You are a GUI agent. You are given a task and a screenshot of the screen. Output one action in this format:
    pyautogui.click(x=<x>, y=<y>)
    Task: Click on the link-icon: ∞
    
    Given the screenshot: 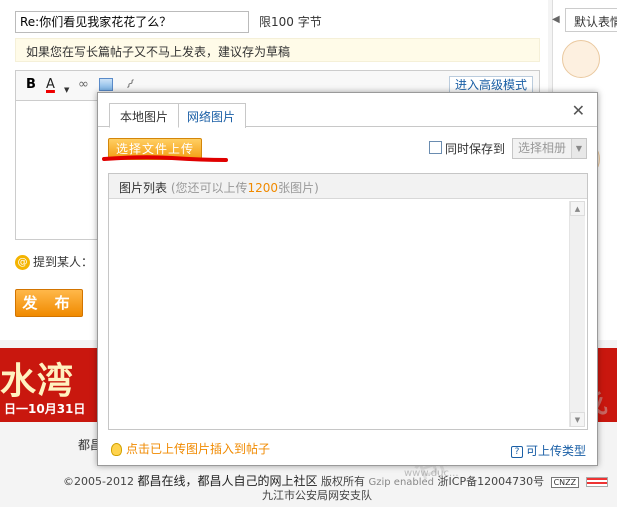 What is the action you would take?
    pyautogui.click(x=83, y=85)
    